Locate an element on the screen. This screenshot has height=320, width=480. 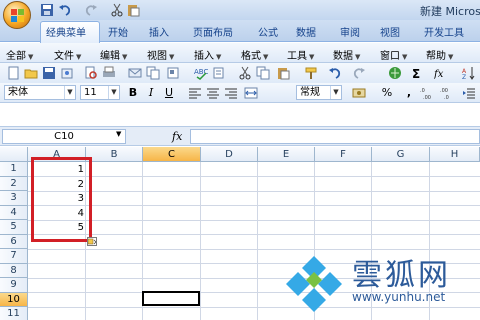
align-right-icon is located at coordinates (231, 93).